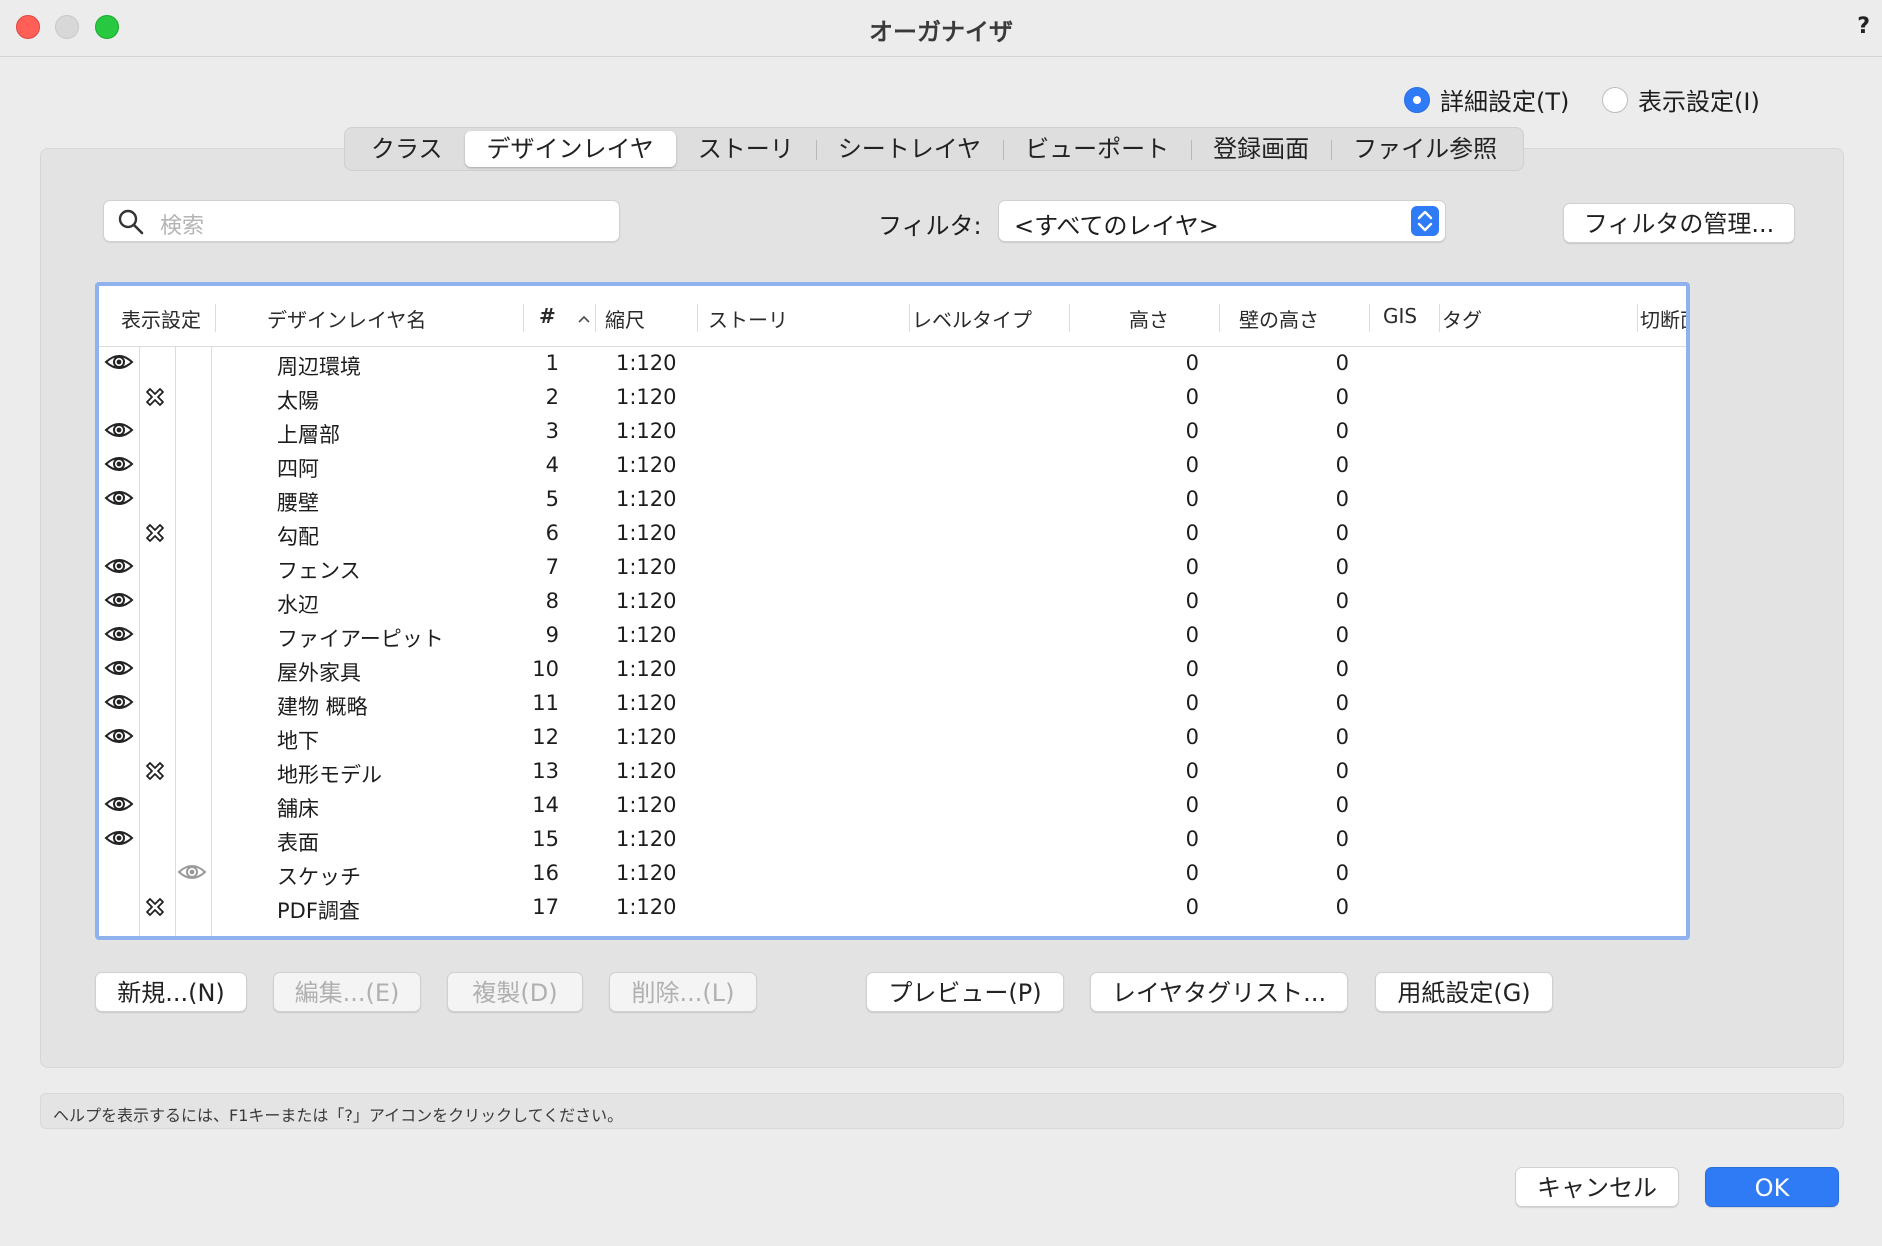 The image size is (1882, 1246). I want to click on tab-class: クラス, so click(407, 149).